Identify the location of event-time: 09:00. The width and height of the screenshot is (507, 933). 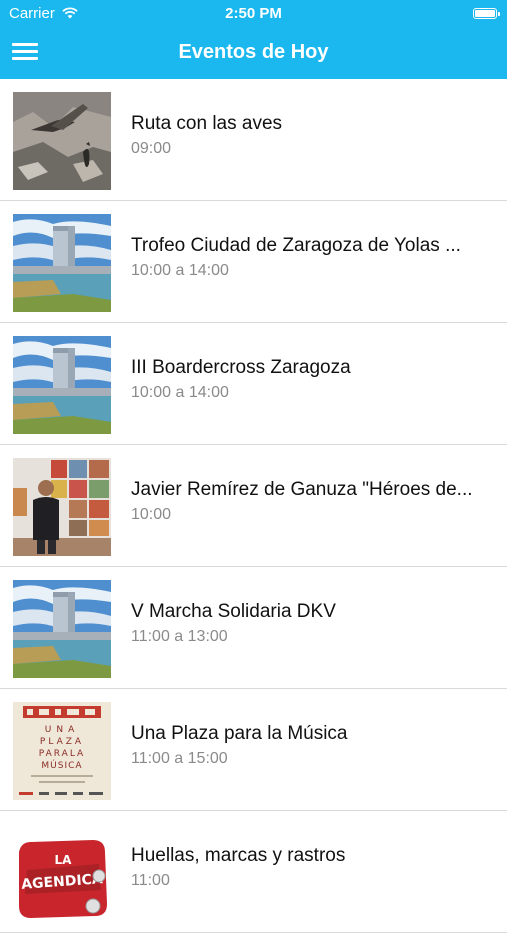
(151, 148).